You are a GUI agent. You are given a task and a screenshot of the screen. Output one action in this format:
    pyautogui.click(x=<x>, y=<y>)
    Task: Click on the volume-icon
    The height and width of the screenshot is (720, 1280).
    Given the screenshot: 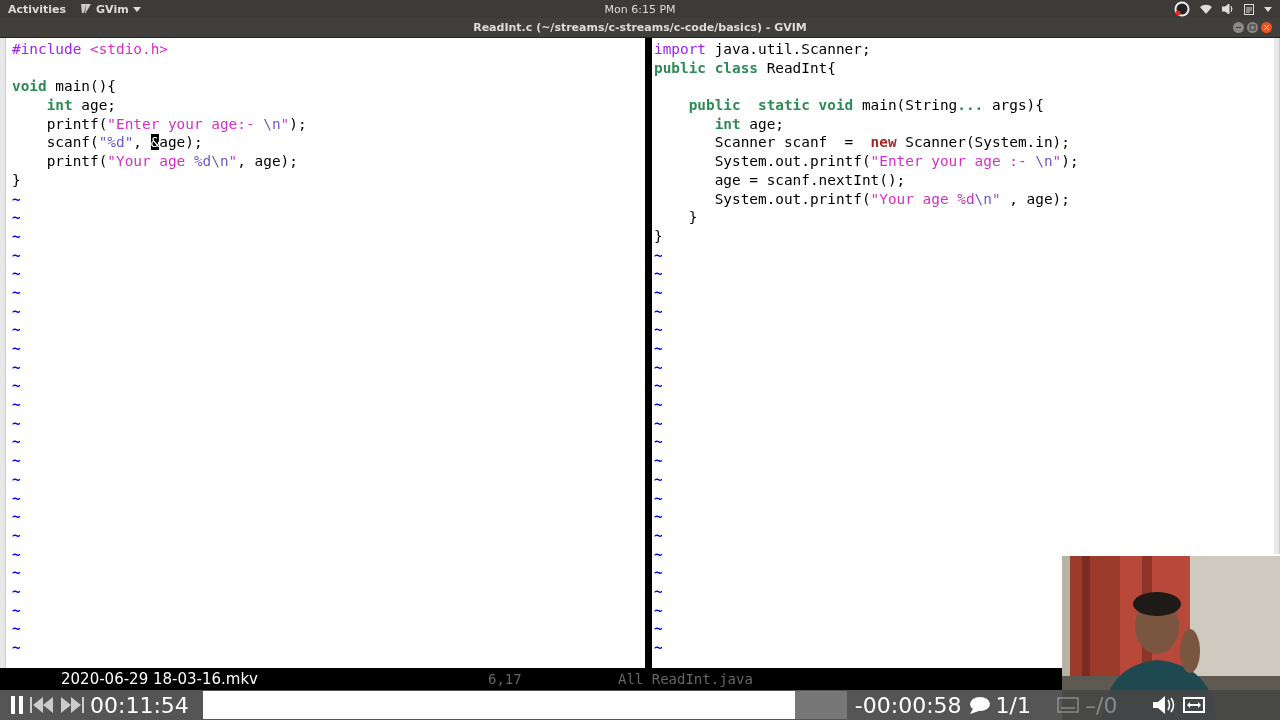 What is the action you would take?
    pyautogui.click(x=1228, y=9)
    